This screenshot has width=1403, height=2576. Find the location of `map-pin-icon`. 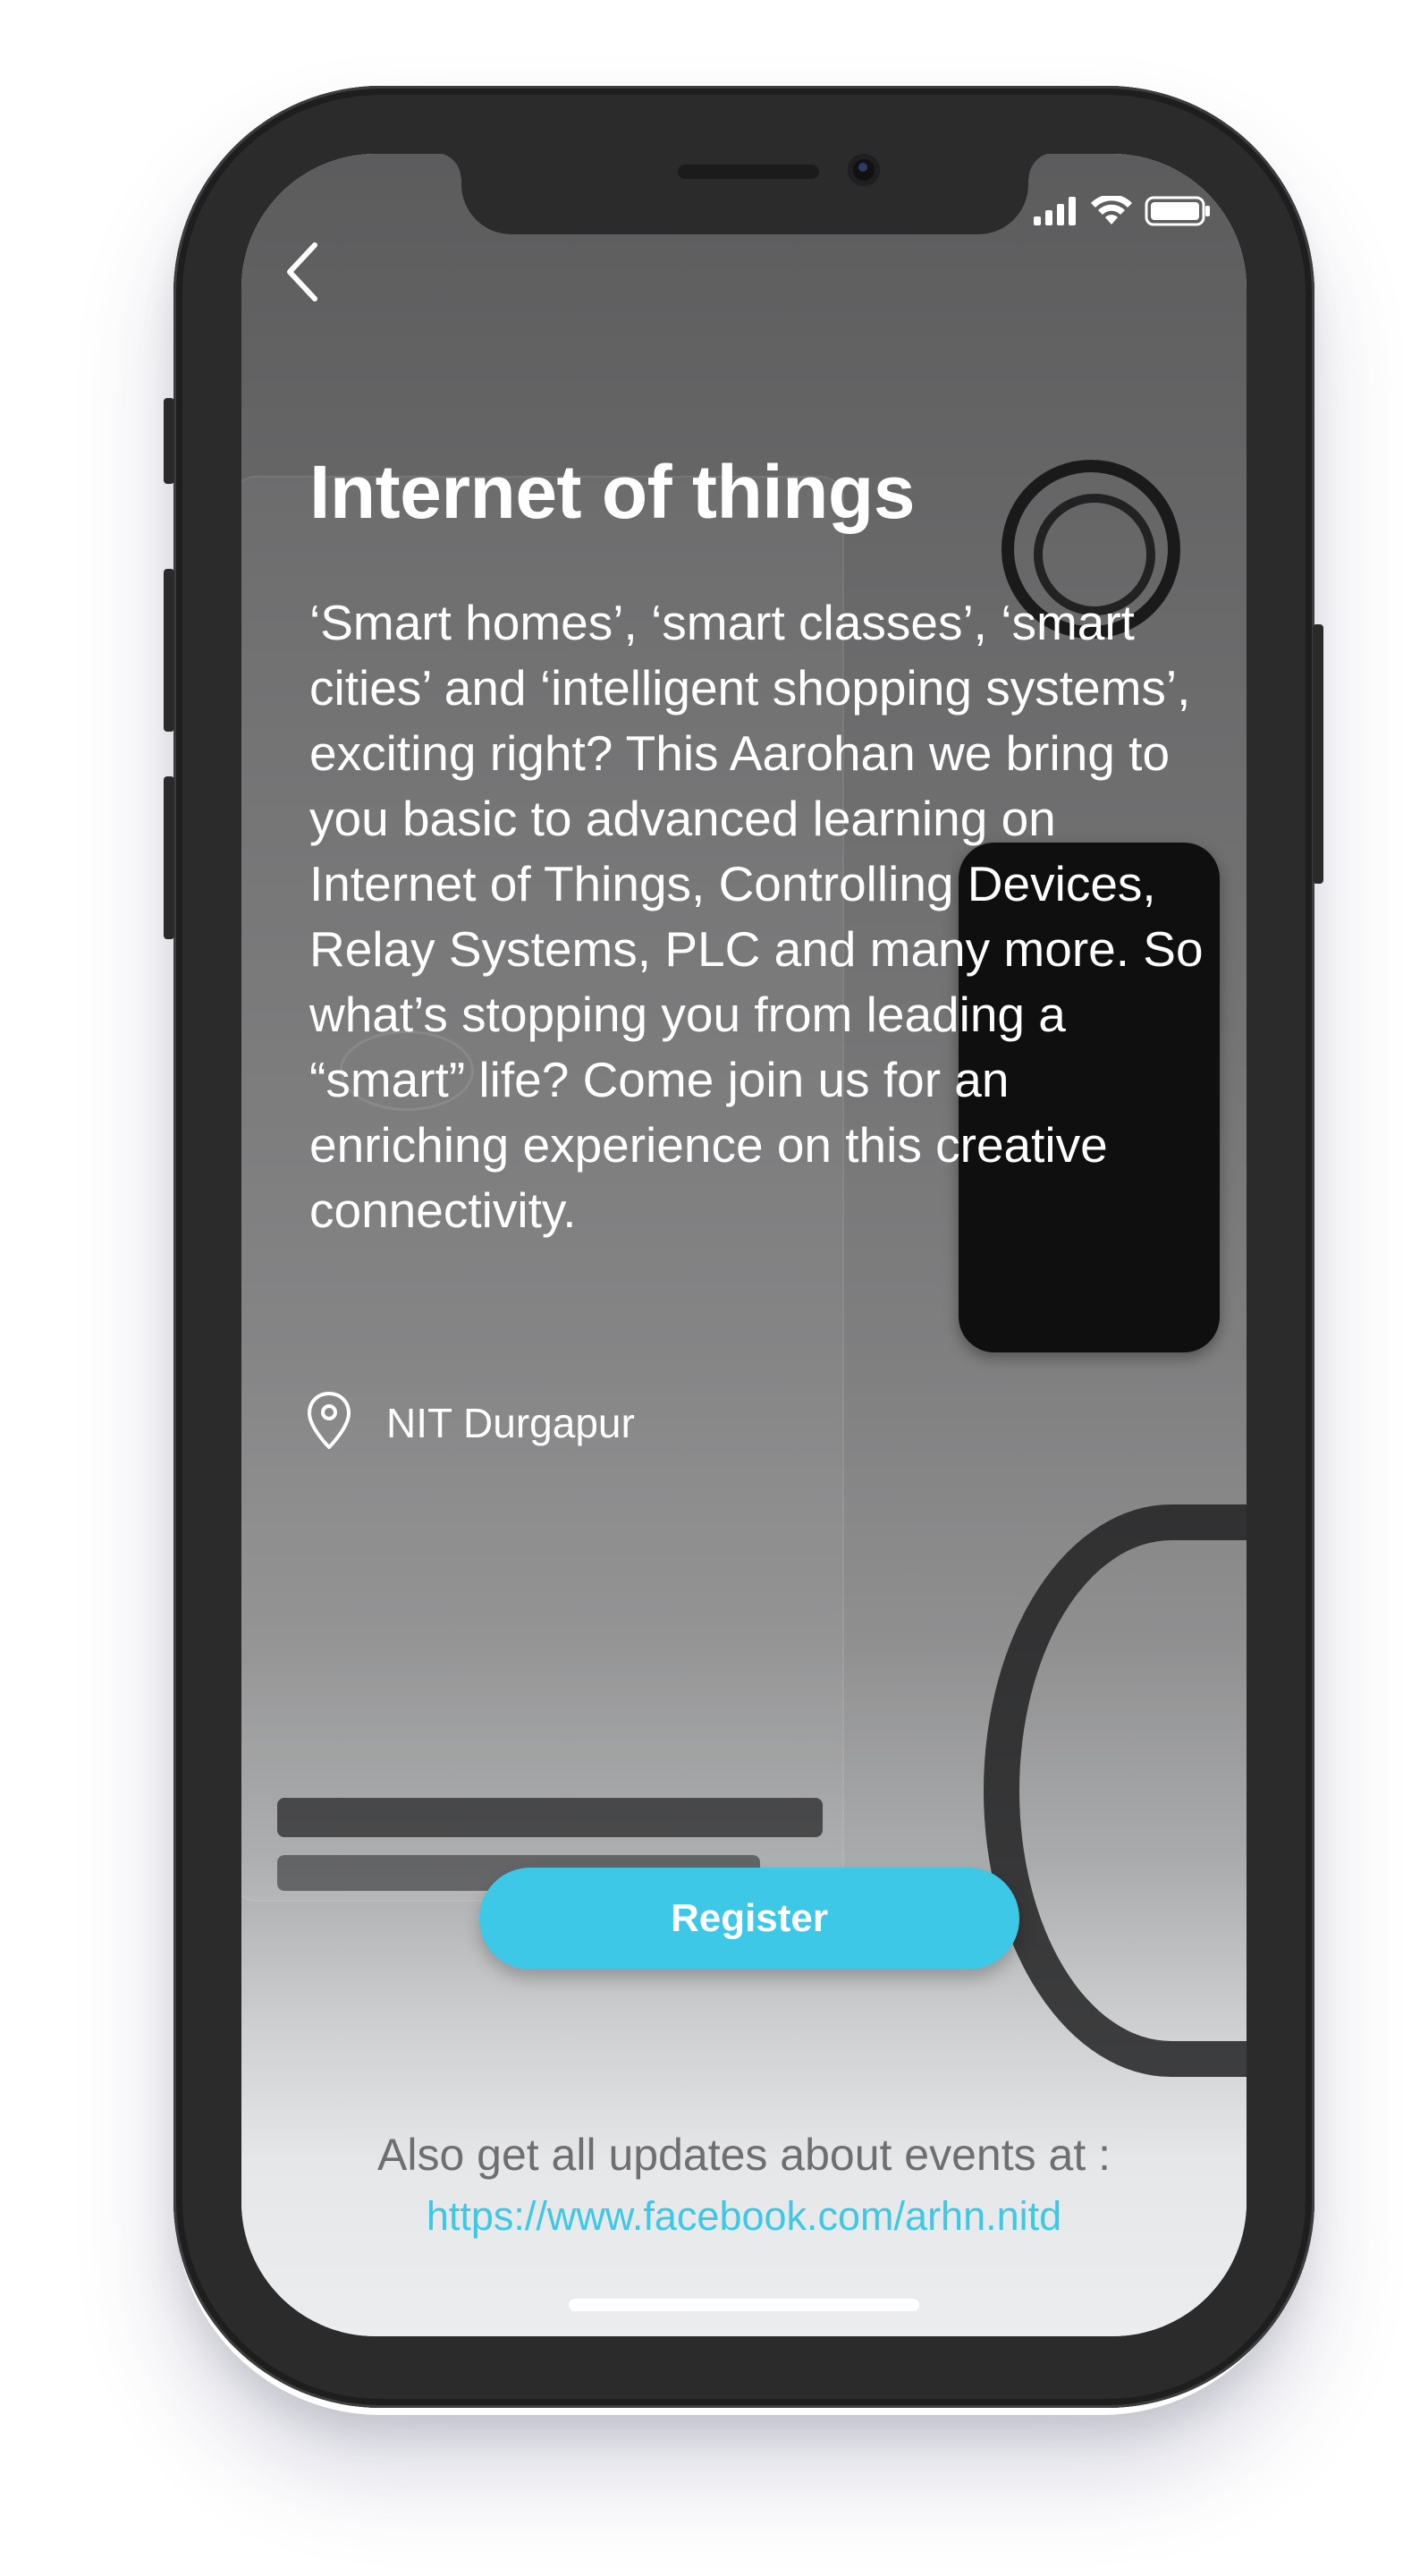

map-pin-icon is located at coordinates (329, 1422).